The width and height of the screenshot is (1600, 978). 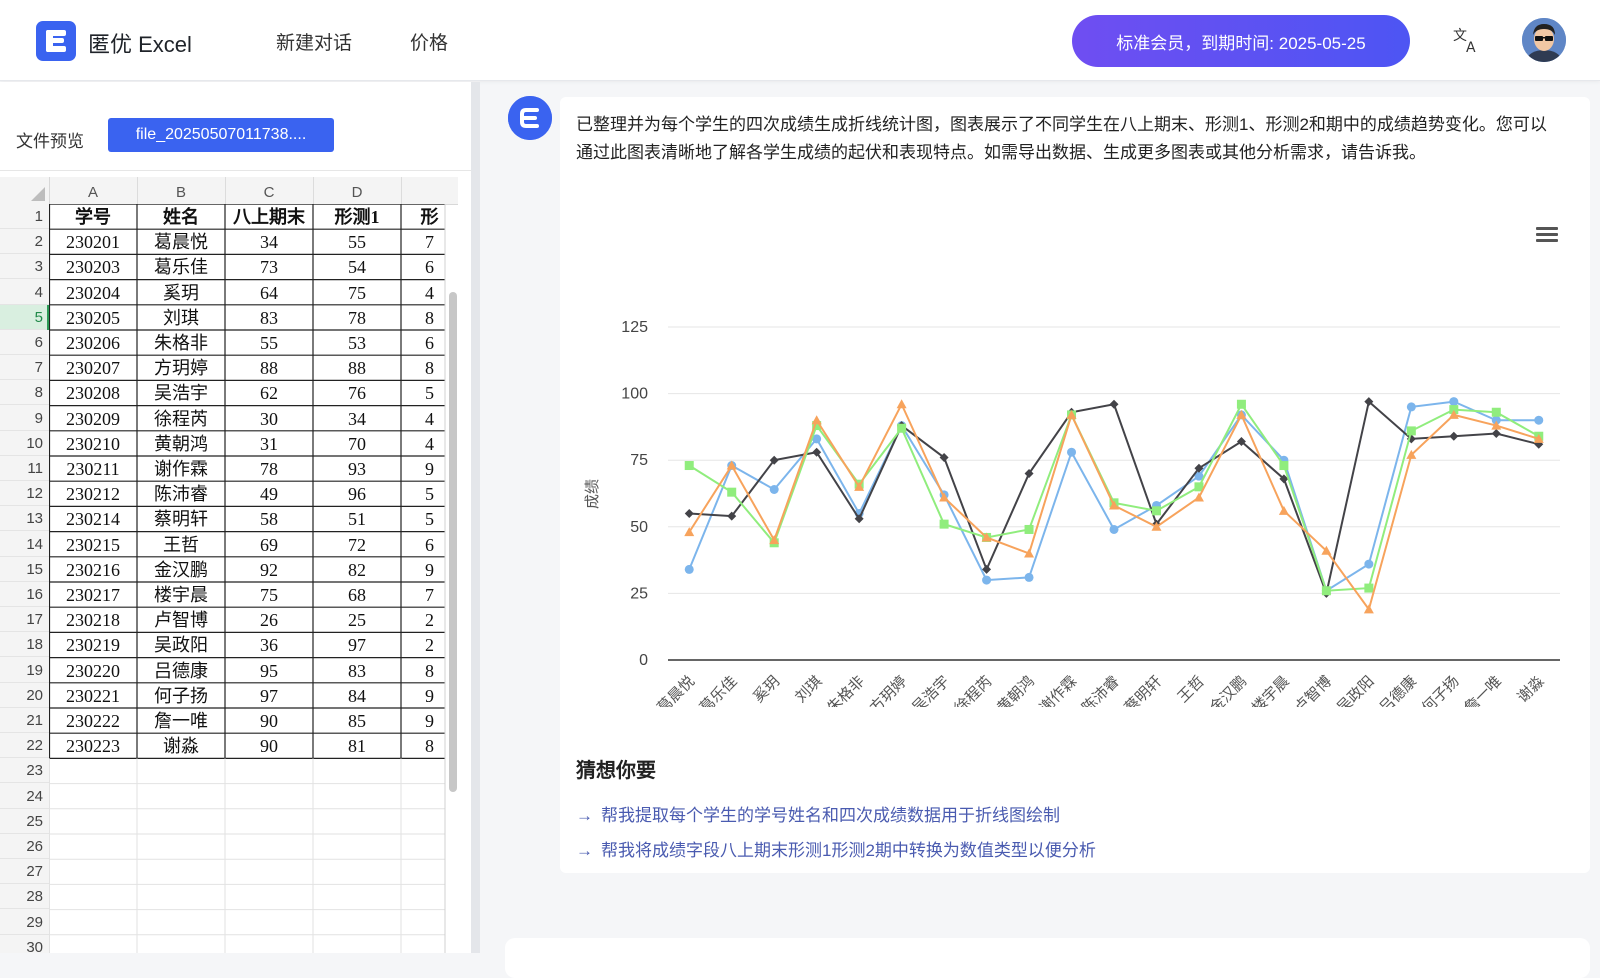 I want to click on table-cell: 49, so click(x=269, y=493).